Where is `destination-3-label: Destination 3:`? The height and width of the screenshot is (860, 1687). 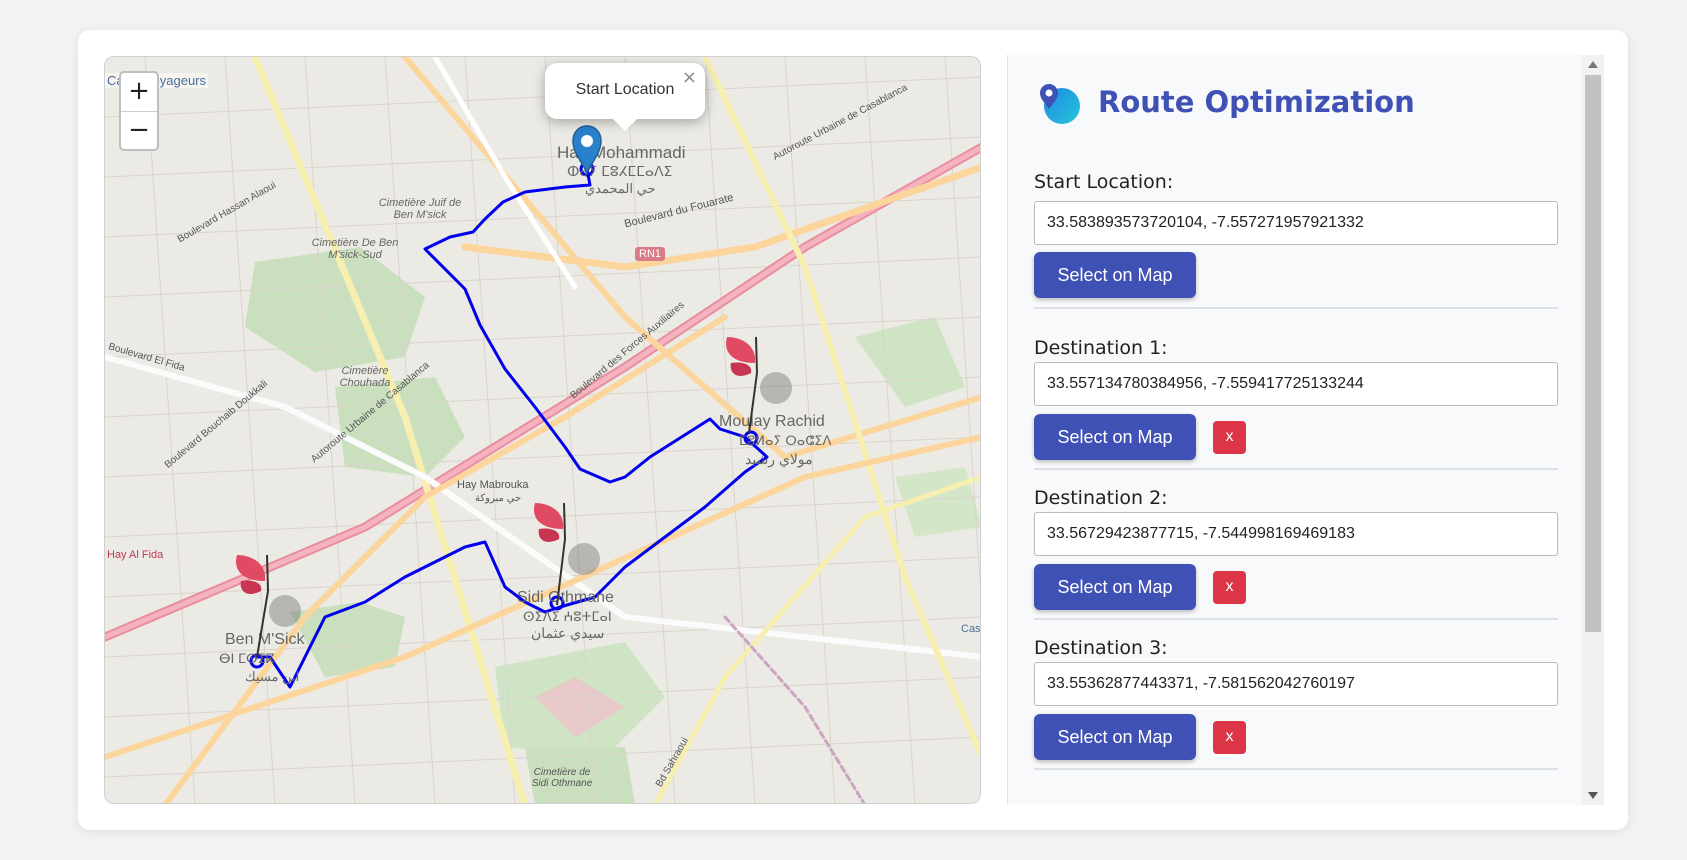 destination-3-label: Destination 3: is located at coordinates (1101, 648).